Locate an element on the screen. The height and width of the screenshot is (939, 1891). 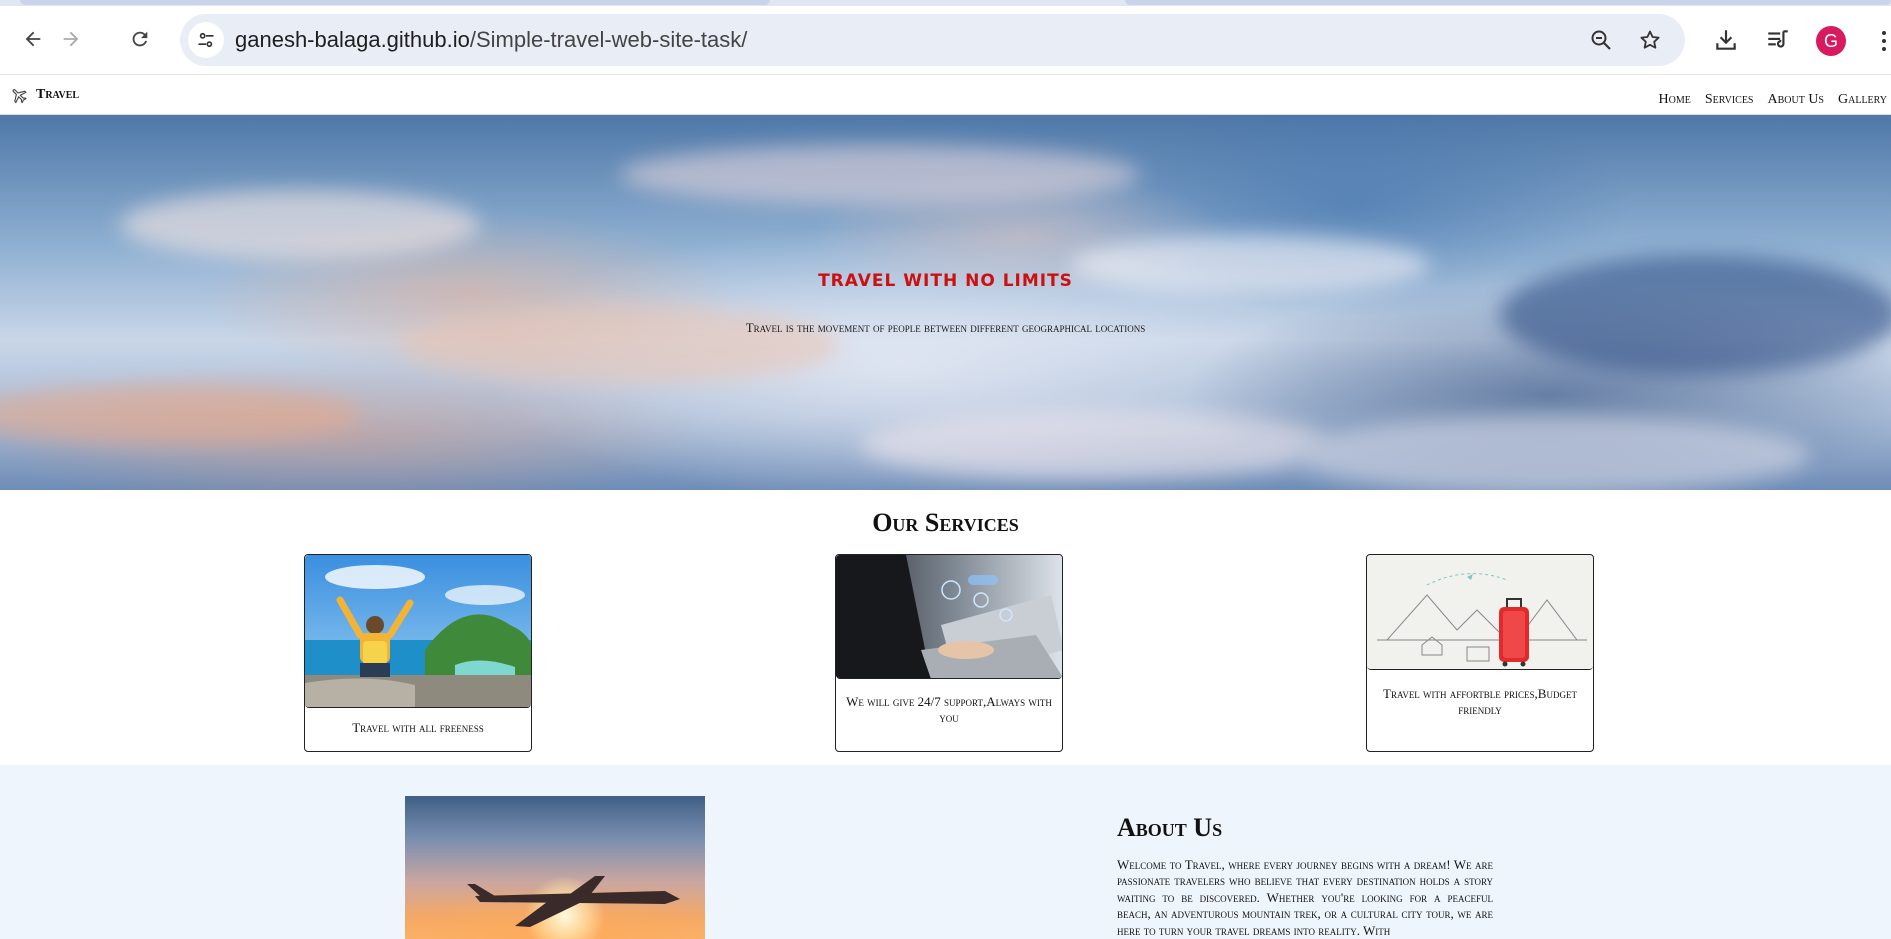
service-card: Travel with all freeness is located at coordinates (418, 653).